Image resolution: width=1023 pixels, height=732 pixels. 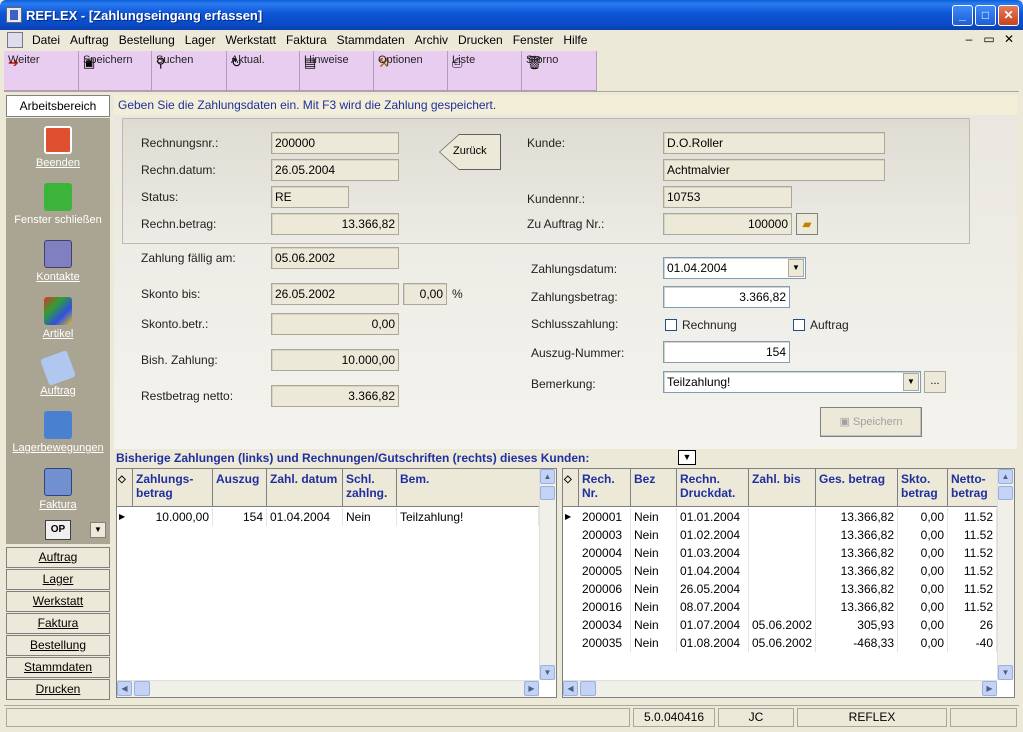 What do you see at coordinates (335, 294) in the screenshot?
I see `skontobis-field: 26.05.2002` at bounding box center [335, 294].